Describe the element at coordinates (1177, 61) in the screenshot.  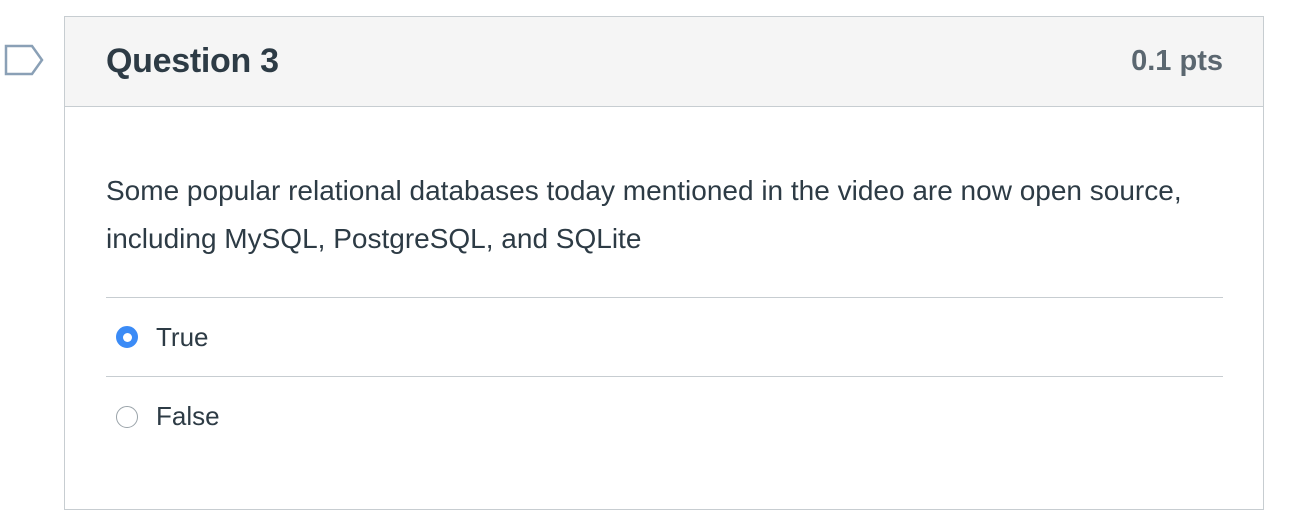
I see `question-points: 0.1 pts` at that location.